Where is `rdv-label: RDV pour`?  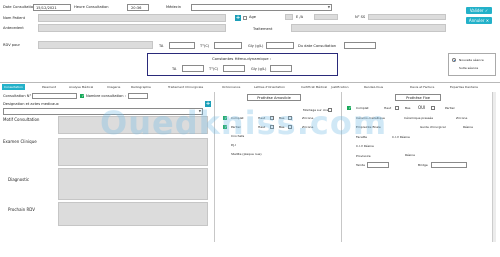
rdv-label: RDV pour is located at coordinates (12, 45).